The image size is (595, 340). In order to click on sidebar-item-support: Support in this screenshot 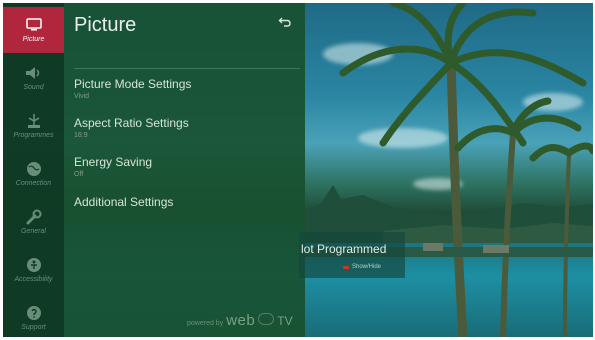, I will do `click(33, 316)`.